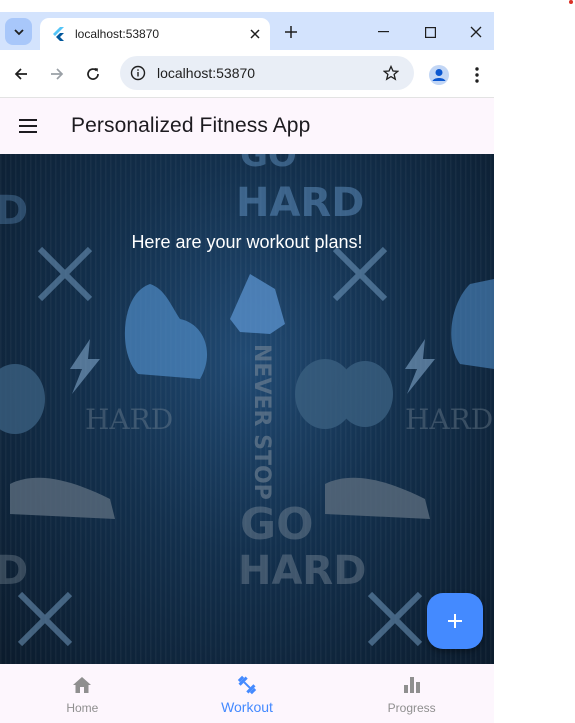 This screenshot has height=723, width=575. I want to click on close-window-button, so click(473, 32).